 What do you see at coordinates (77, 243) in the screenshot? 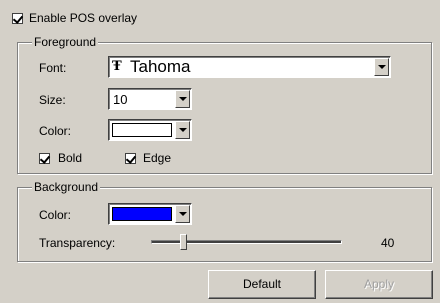
I see `transparency-label: Transparency:` at bounding box center [77, 243].